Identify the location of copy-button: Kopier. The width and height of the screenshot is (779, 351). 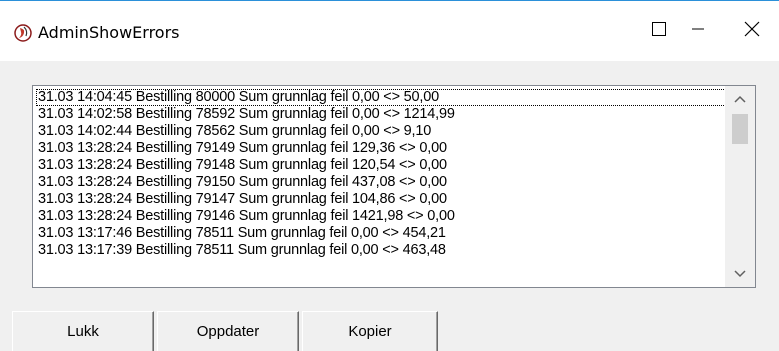
(370, 331).